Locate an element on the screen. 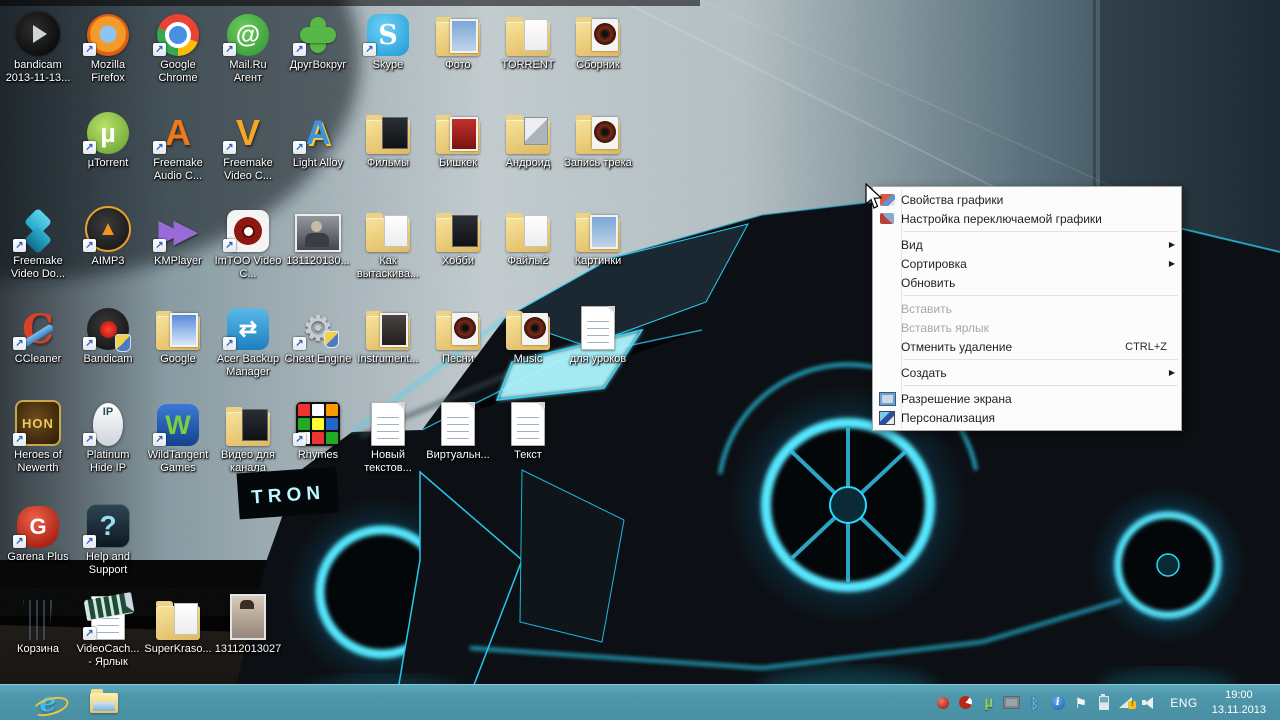 The image size is (1280, 720). desktop-icon-bishkek-folder: Бишкек is located at coordinates (458, 137).